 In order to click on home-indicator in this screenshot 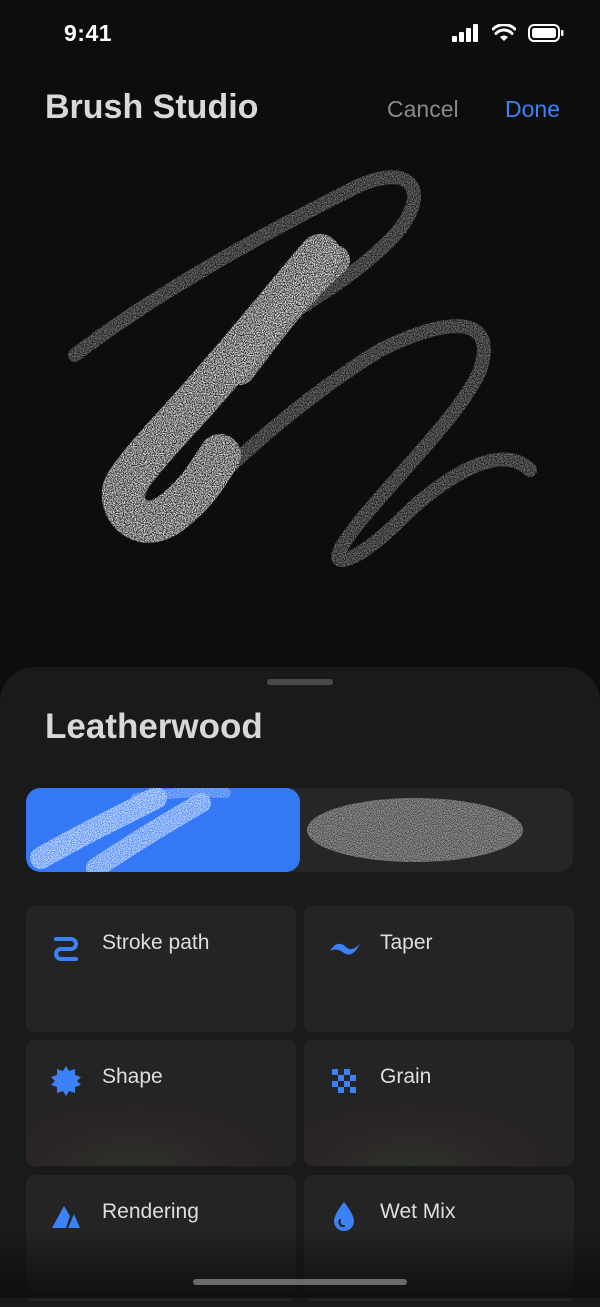, I will do `click(300, 1282)`.